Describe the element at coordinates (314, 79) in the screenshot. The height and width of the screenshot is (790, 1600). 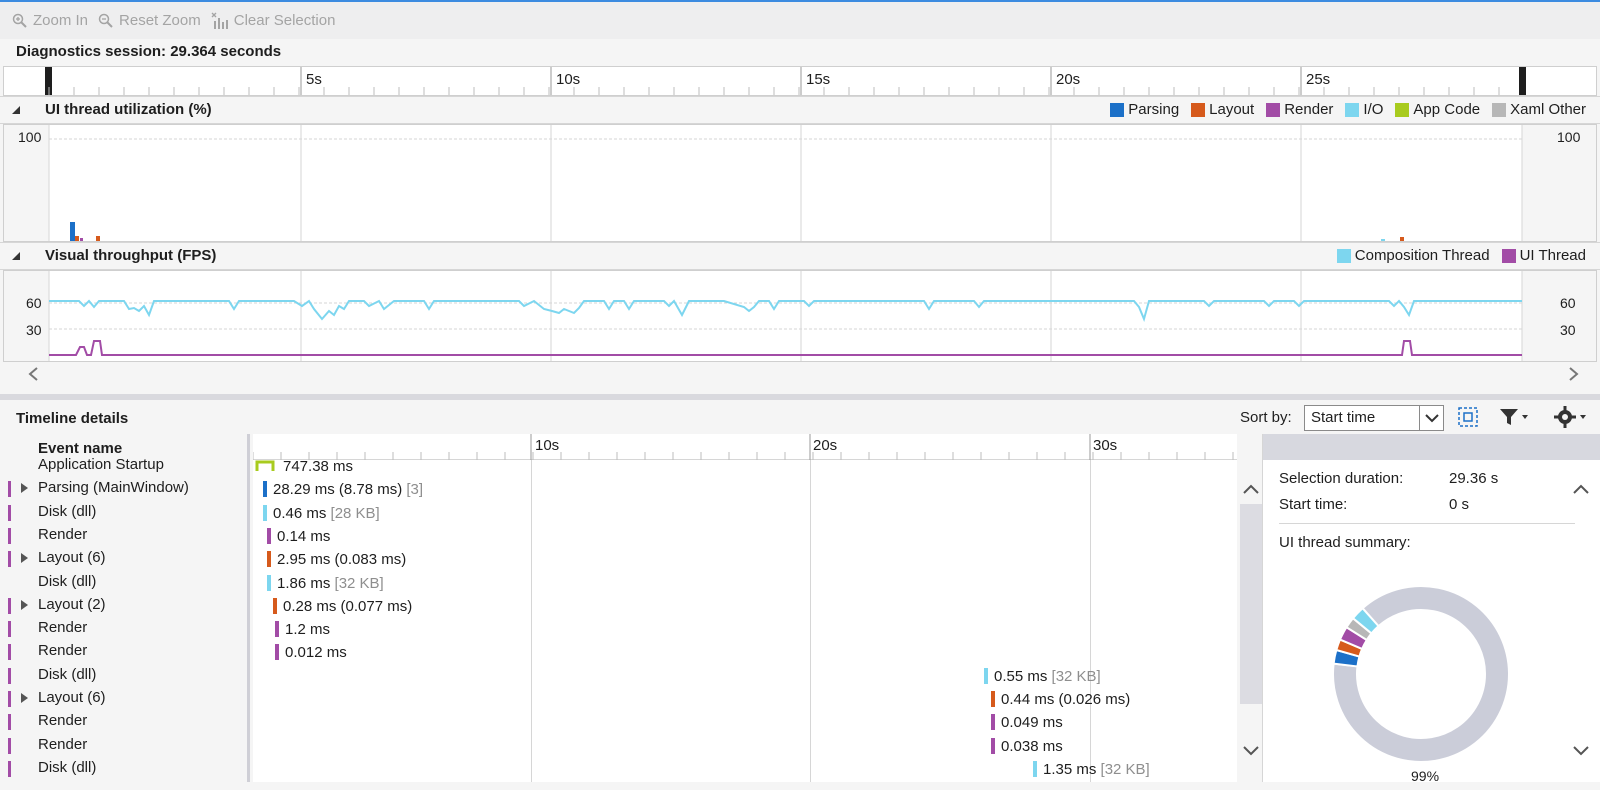
I see `ruler-tick-5s: 5s` at that location.